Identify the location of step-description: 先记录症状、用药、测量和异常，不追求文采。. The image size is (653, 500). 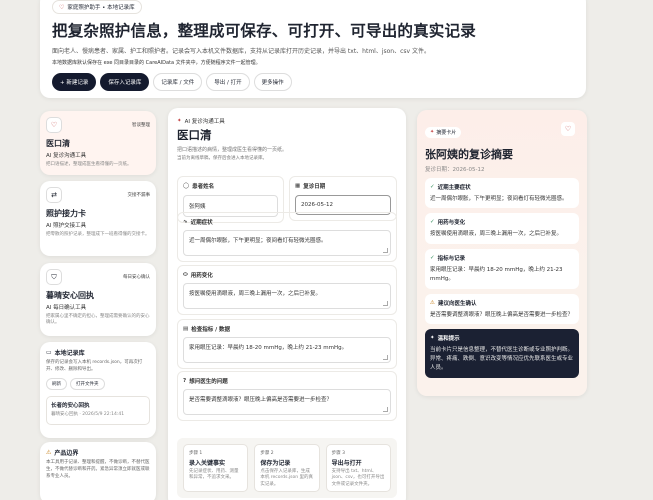
(214, 475).